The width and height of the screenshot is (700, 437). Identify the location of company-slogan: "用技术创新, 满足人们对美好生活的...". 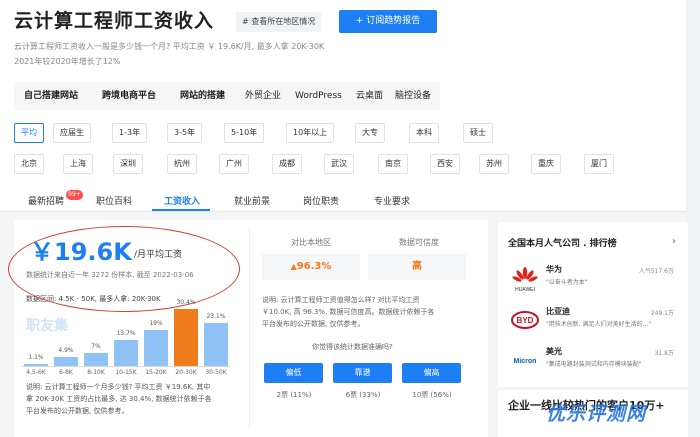
(599, 324).